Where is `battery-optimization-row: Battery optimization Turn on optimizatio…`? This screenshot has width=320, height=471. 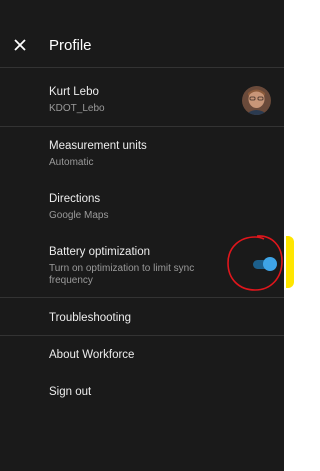
battery-optimization-row: Battery optimization Turn on optimizatio… is located at coordinates (121, 266).